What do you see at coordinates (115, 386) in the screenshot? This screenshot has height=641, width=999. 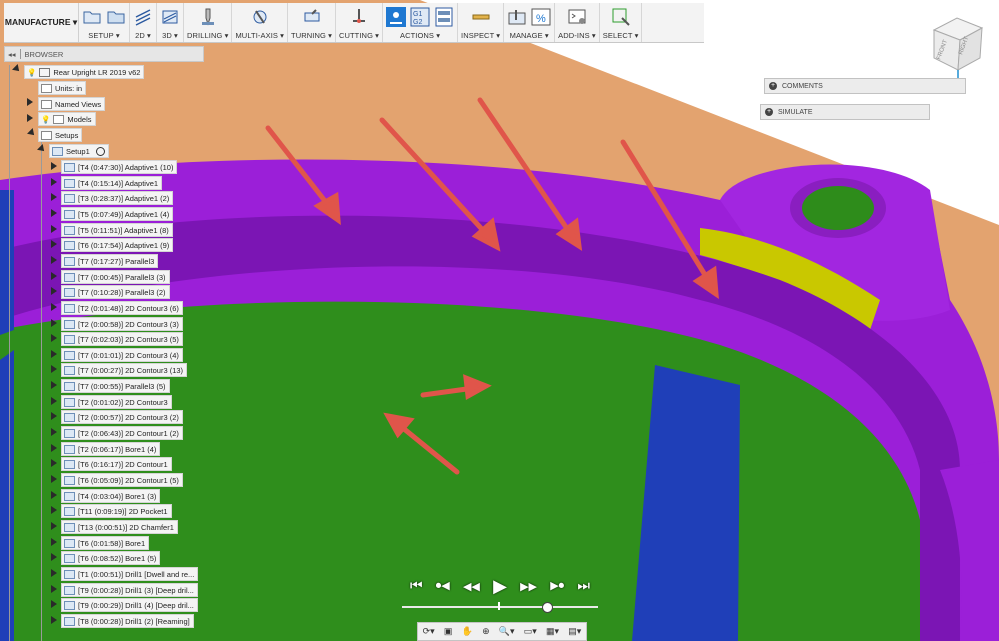 I see `operation-node: [T7 (0:00:55)] Parallel3 (5)` at bounding box center [115, 386].